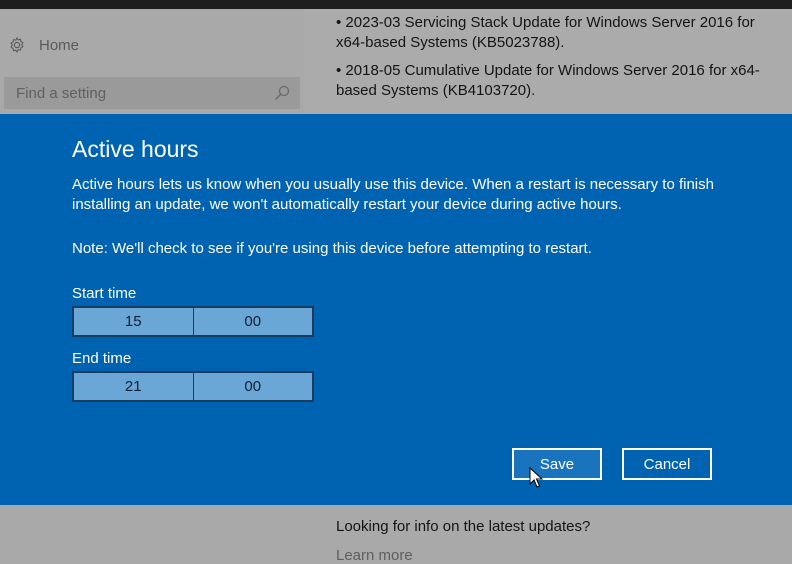  Describe the element at coordinates (463, 526) in the screenshot. I see `info-text: Looking for info on the latest updates?` at that location.